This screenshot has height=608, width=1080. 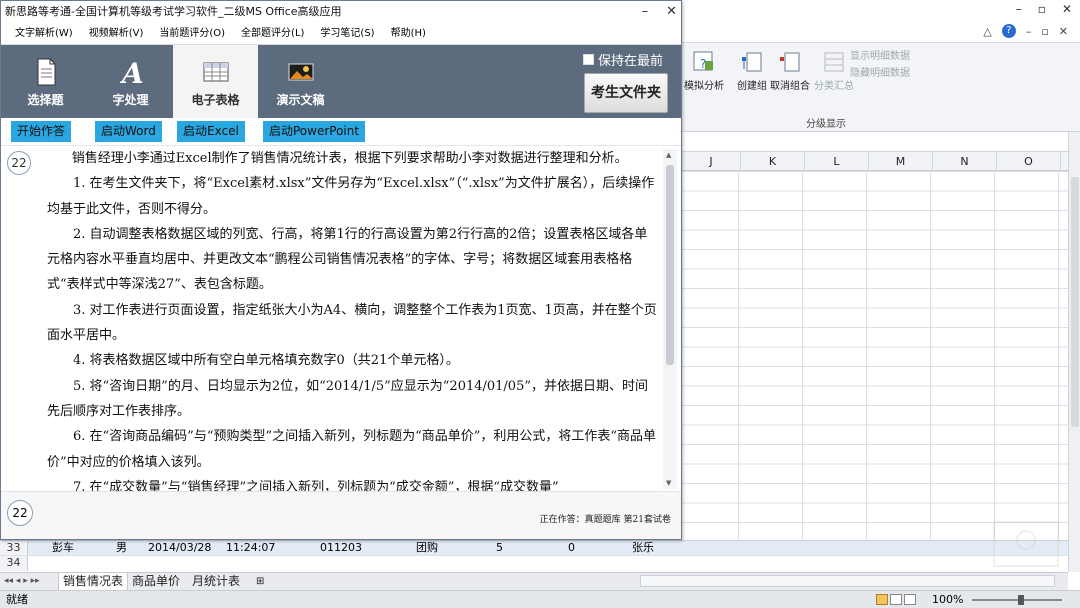 I want to click on watermark-logo, so click(x=1026, y=544).